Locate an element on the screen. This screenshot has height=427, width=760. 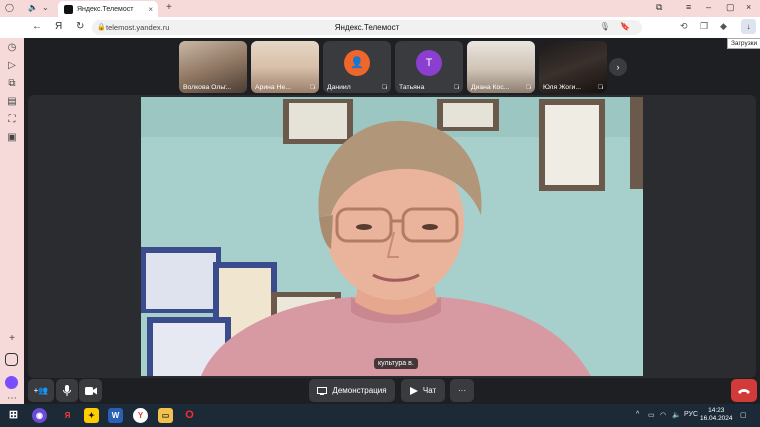
volume-icon: 🔈 is located at coordinates (676, 415).